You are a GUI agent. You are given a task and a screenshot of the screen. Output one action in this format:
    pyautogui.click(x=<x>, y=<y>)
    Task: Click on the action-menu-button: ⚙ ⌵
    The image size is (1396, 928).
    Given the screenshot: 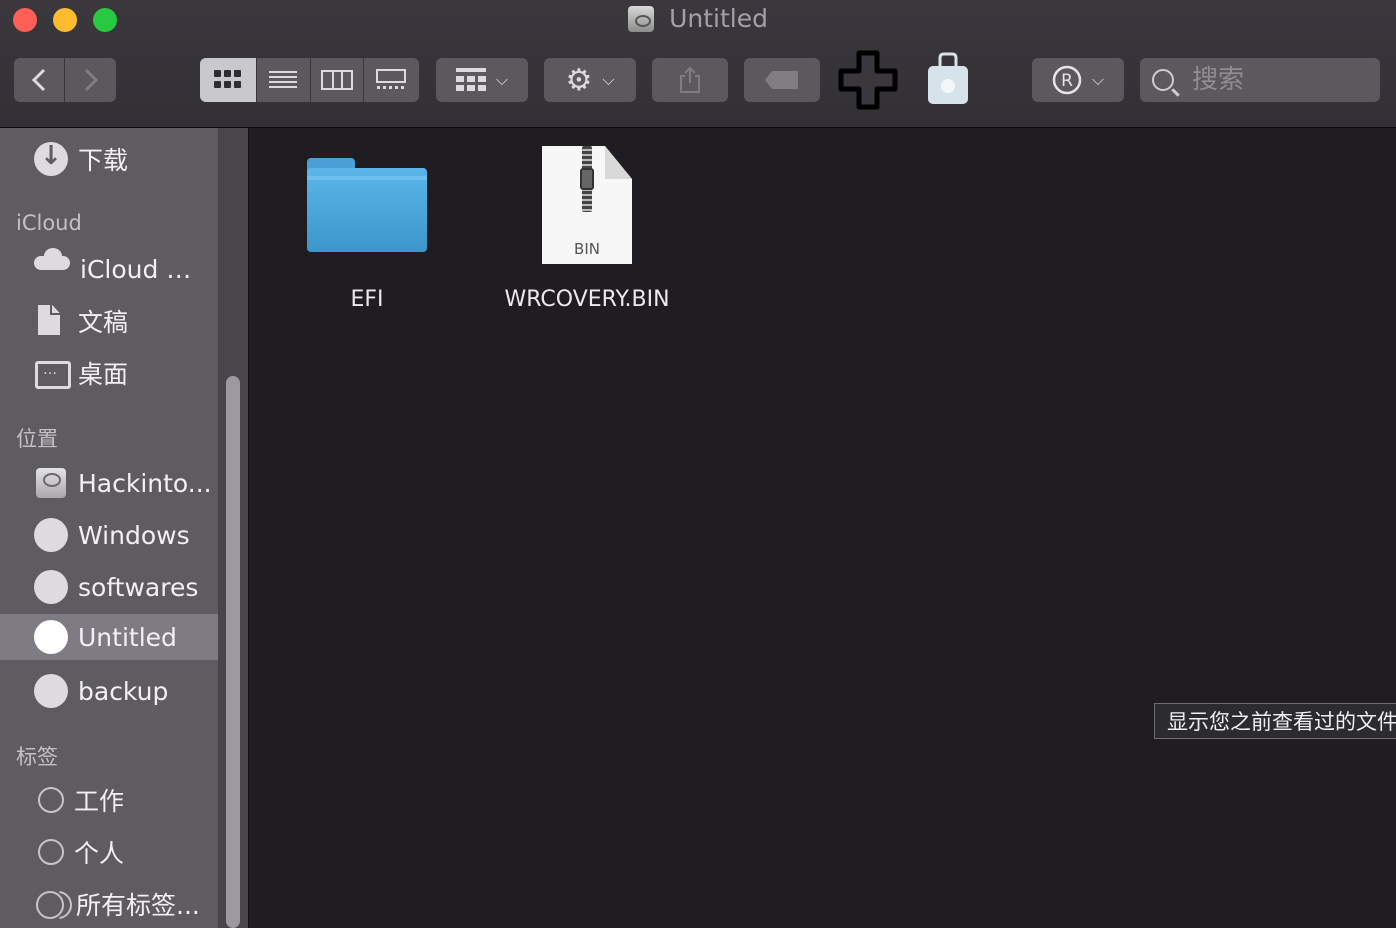 What is the action you would take?
    pyautogui.click(x=590, y=80)
    